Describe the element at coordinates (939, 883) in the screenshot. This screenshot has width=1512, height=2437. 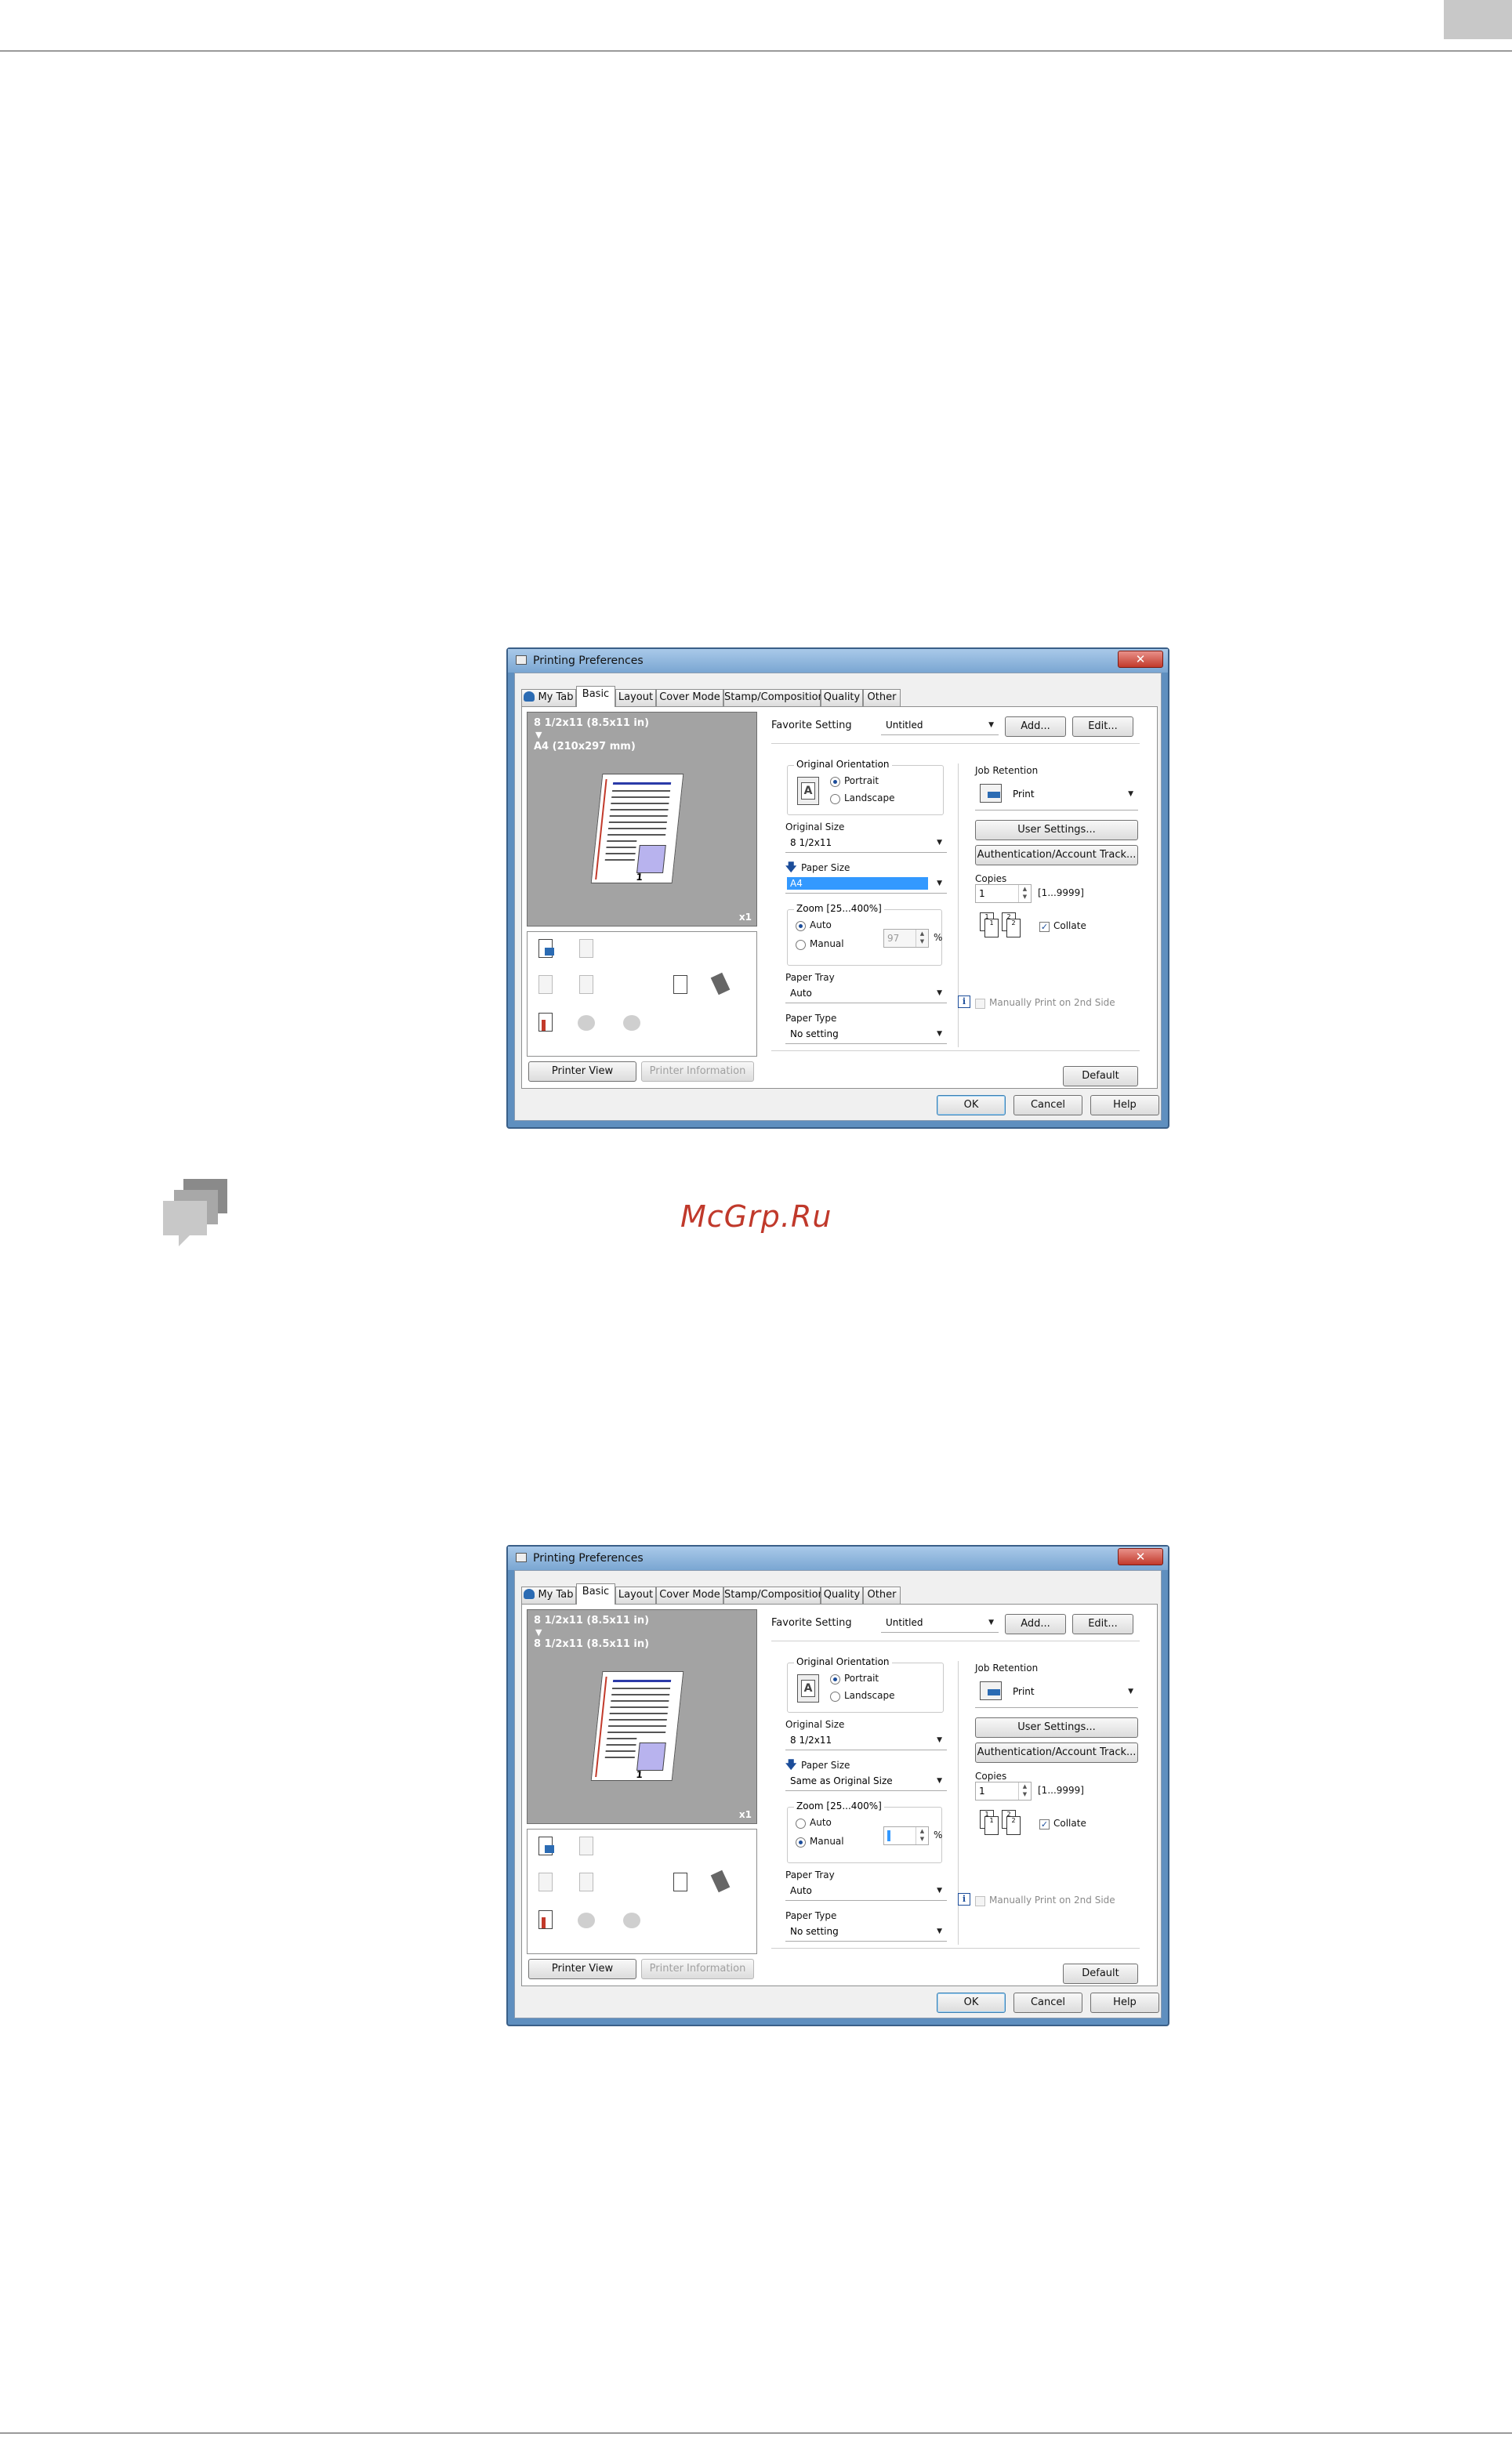
I see `chevron-down-icon: ▼` at that location.